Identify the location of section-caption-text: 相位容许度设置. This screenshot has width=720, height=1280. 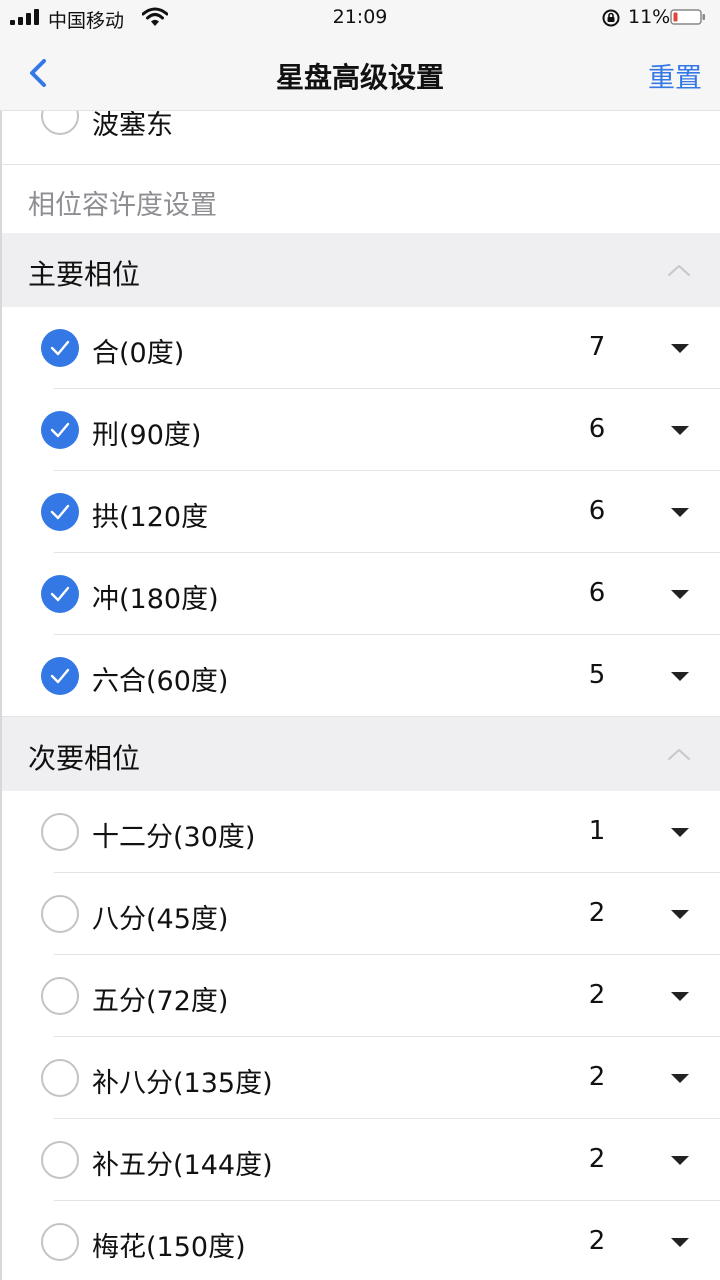
(122, 205).